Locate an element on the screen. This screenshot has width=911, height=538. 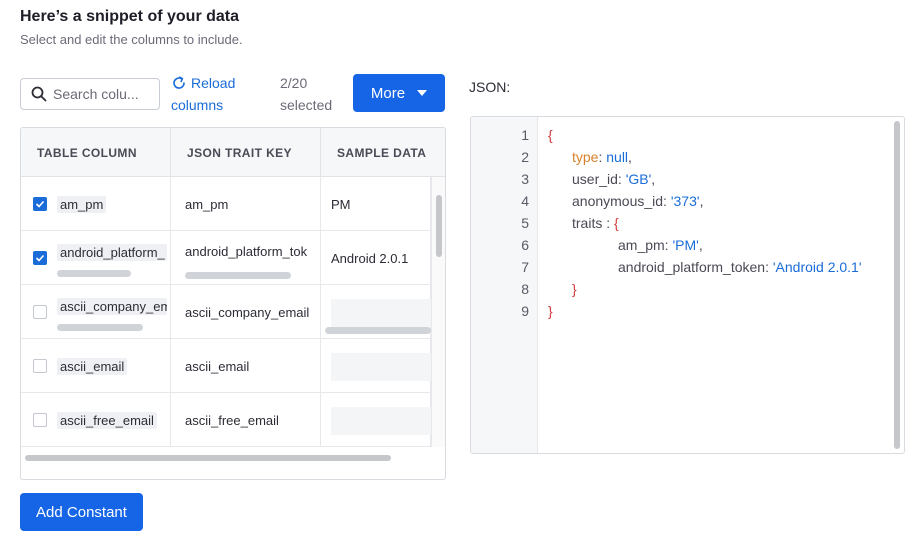
table-row: ascii_email ascii_email is located at coordinates (226, 366).